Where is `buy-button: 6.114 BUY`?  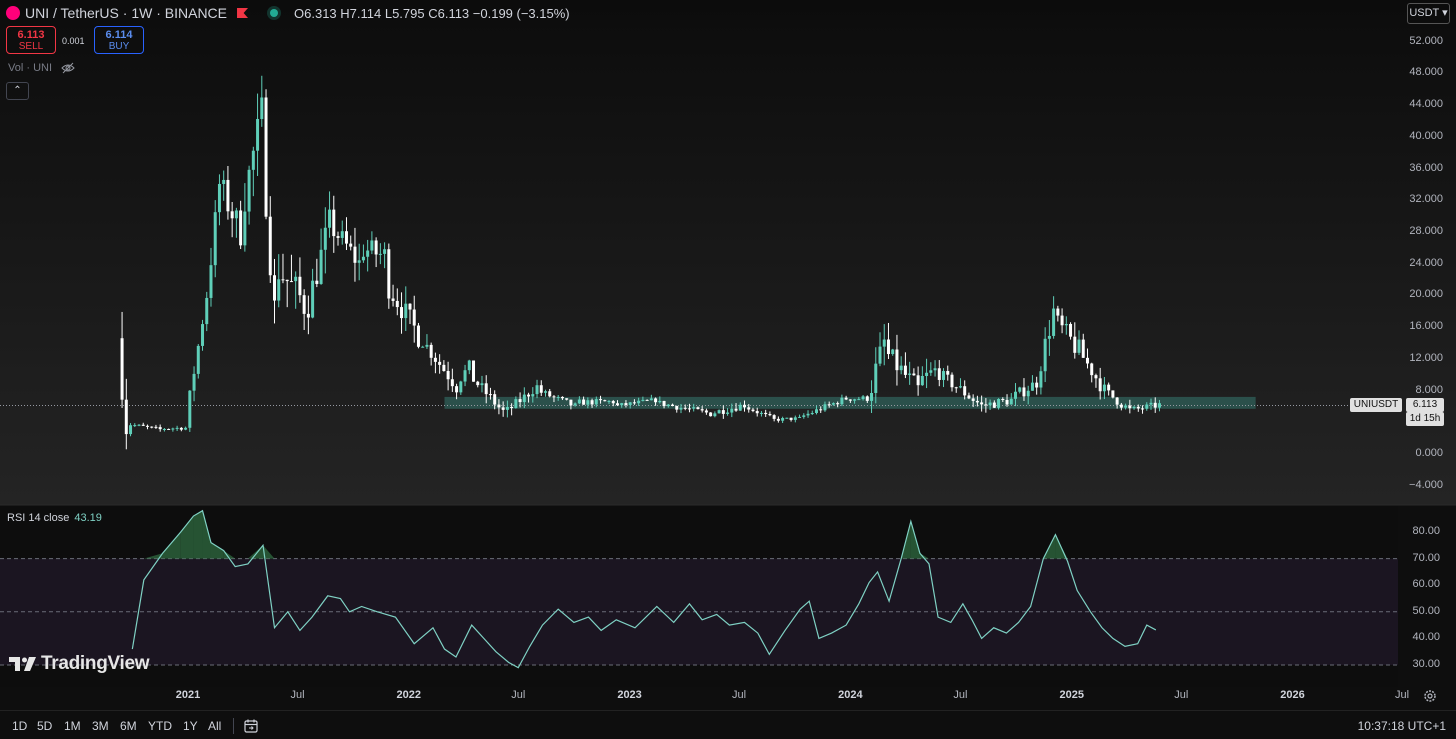 buy-button: 6.114 BUY is located at coordinates (119, 40).